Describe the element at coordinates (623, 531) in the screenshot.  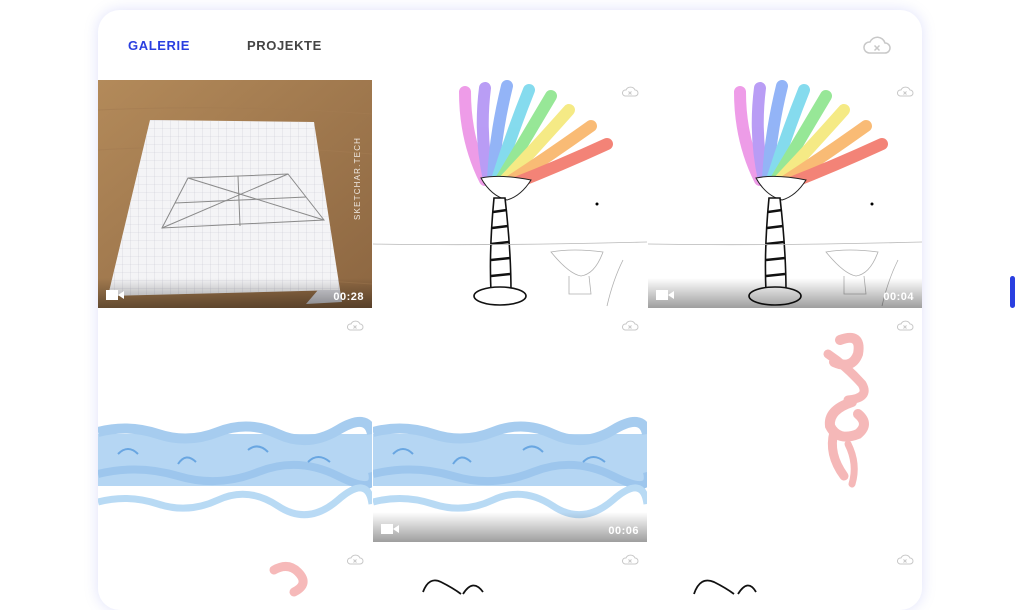
I see `video-duration: 00:06` at that location.